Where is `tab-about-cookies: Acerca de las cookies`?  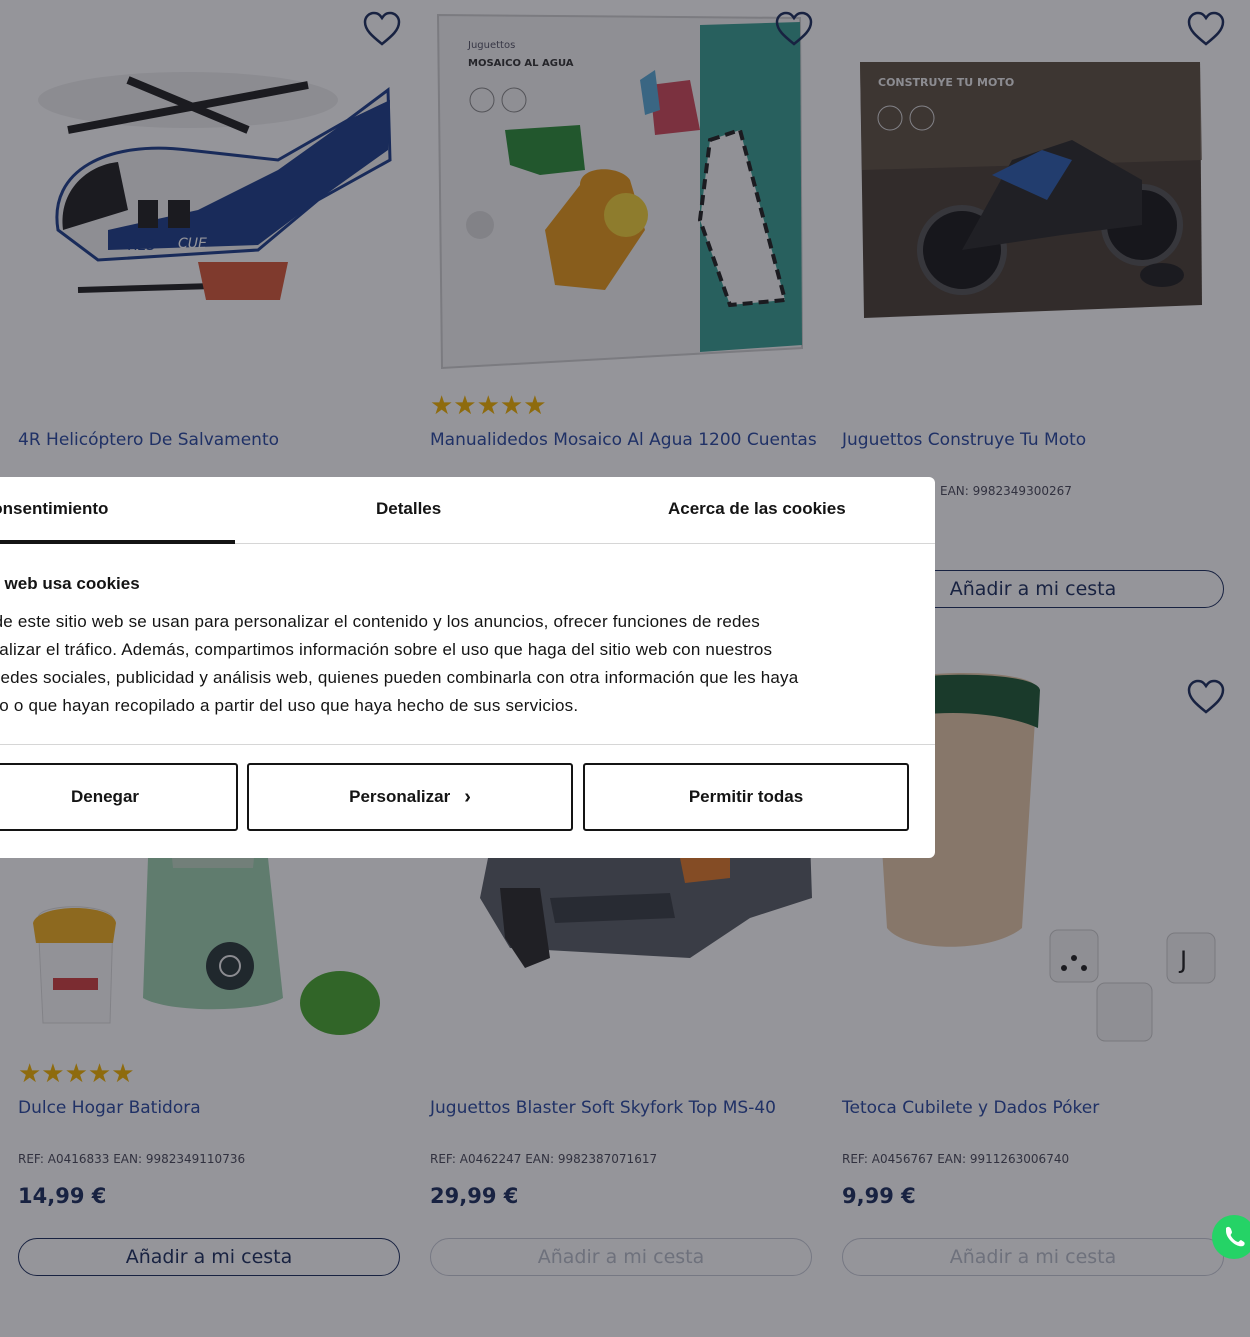
tab-about-cookies: Acerca de las cookies is located at coordinates (757, 509).